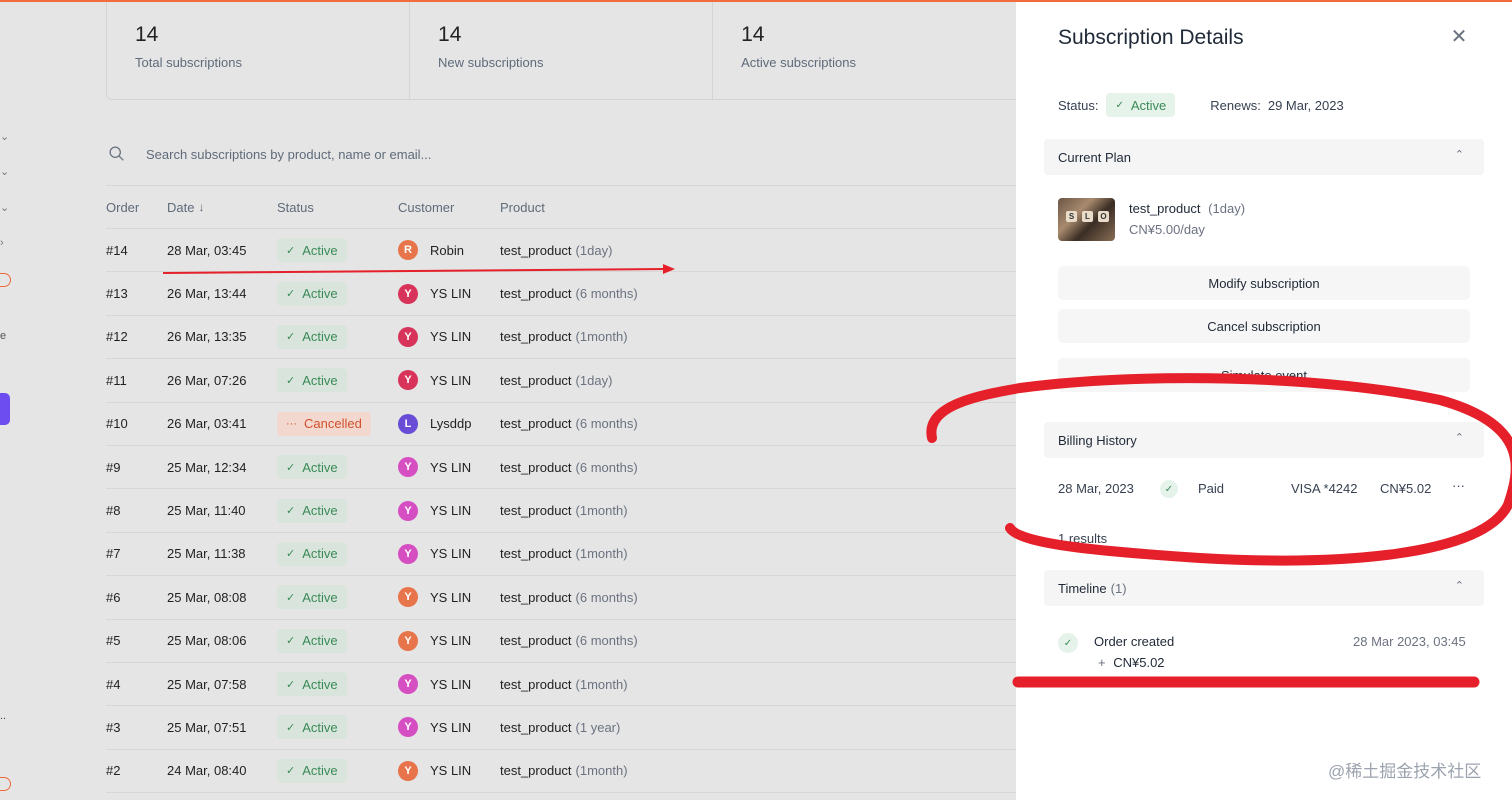  What do you see at coordinates (3, 716) in the screenshot?
I see `more-icon: ..` at bounding box center [3, 716].